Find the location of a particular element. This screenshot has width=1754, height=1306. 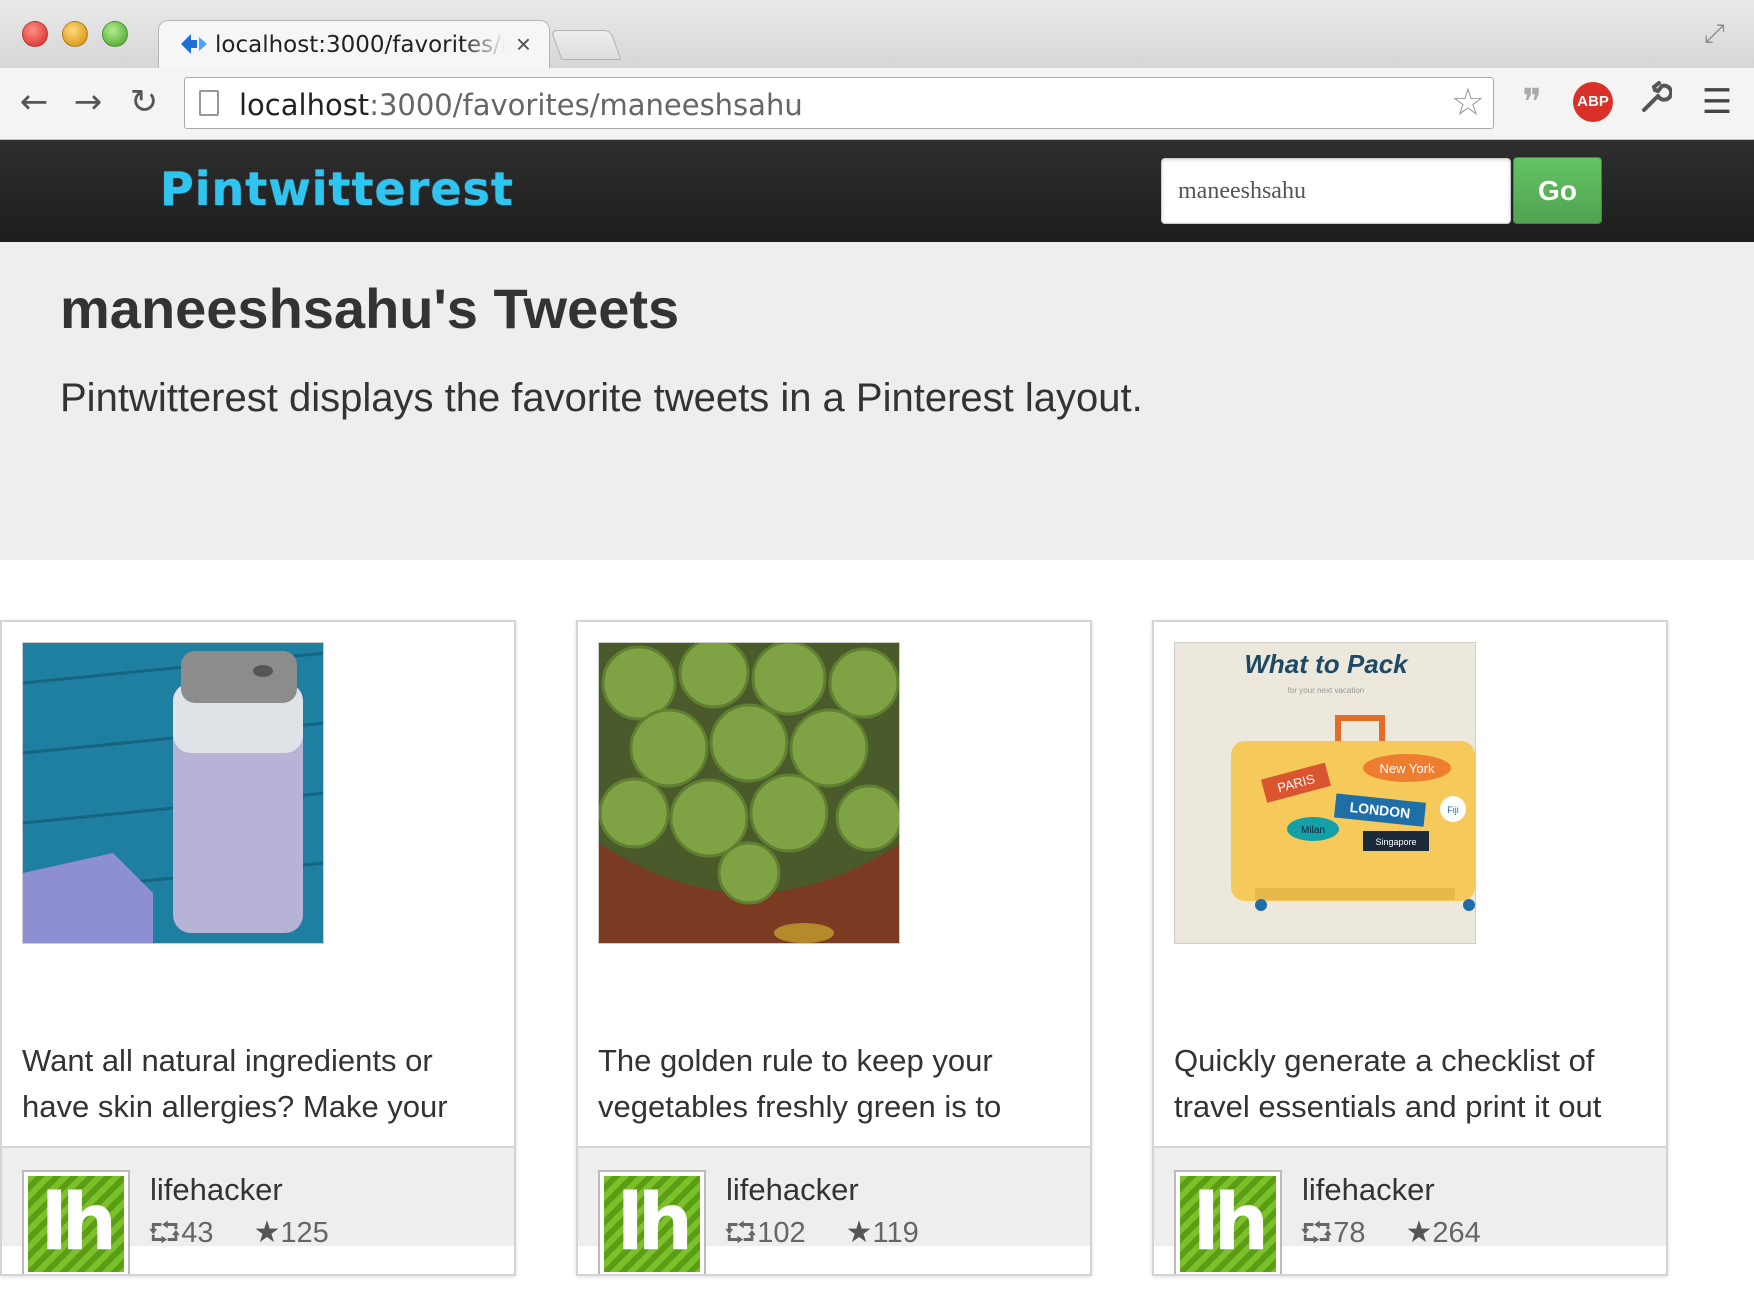

deodorant-photo is located at coordinates (173, 793).